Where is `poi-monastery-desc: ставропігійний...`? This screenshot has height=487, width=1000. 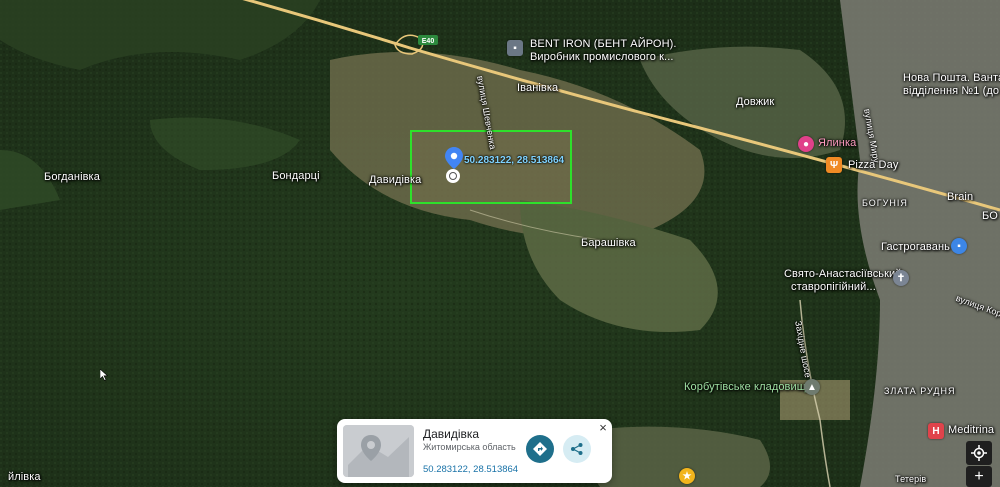
poi-monastery-desc: ставропігійний... is located at coordinates (833, 287).